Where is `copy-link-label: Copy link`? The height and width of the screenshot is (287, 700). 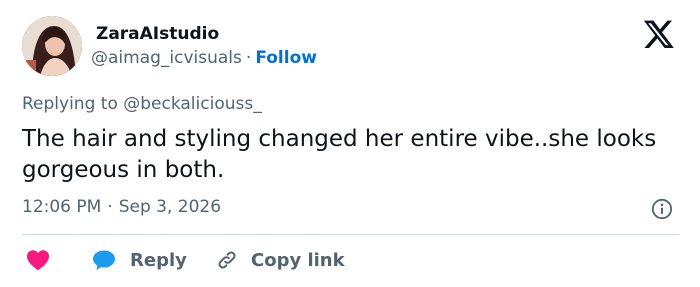
copy-link-label: Copy link is located at coordinates (298, 260).